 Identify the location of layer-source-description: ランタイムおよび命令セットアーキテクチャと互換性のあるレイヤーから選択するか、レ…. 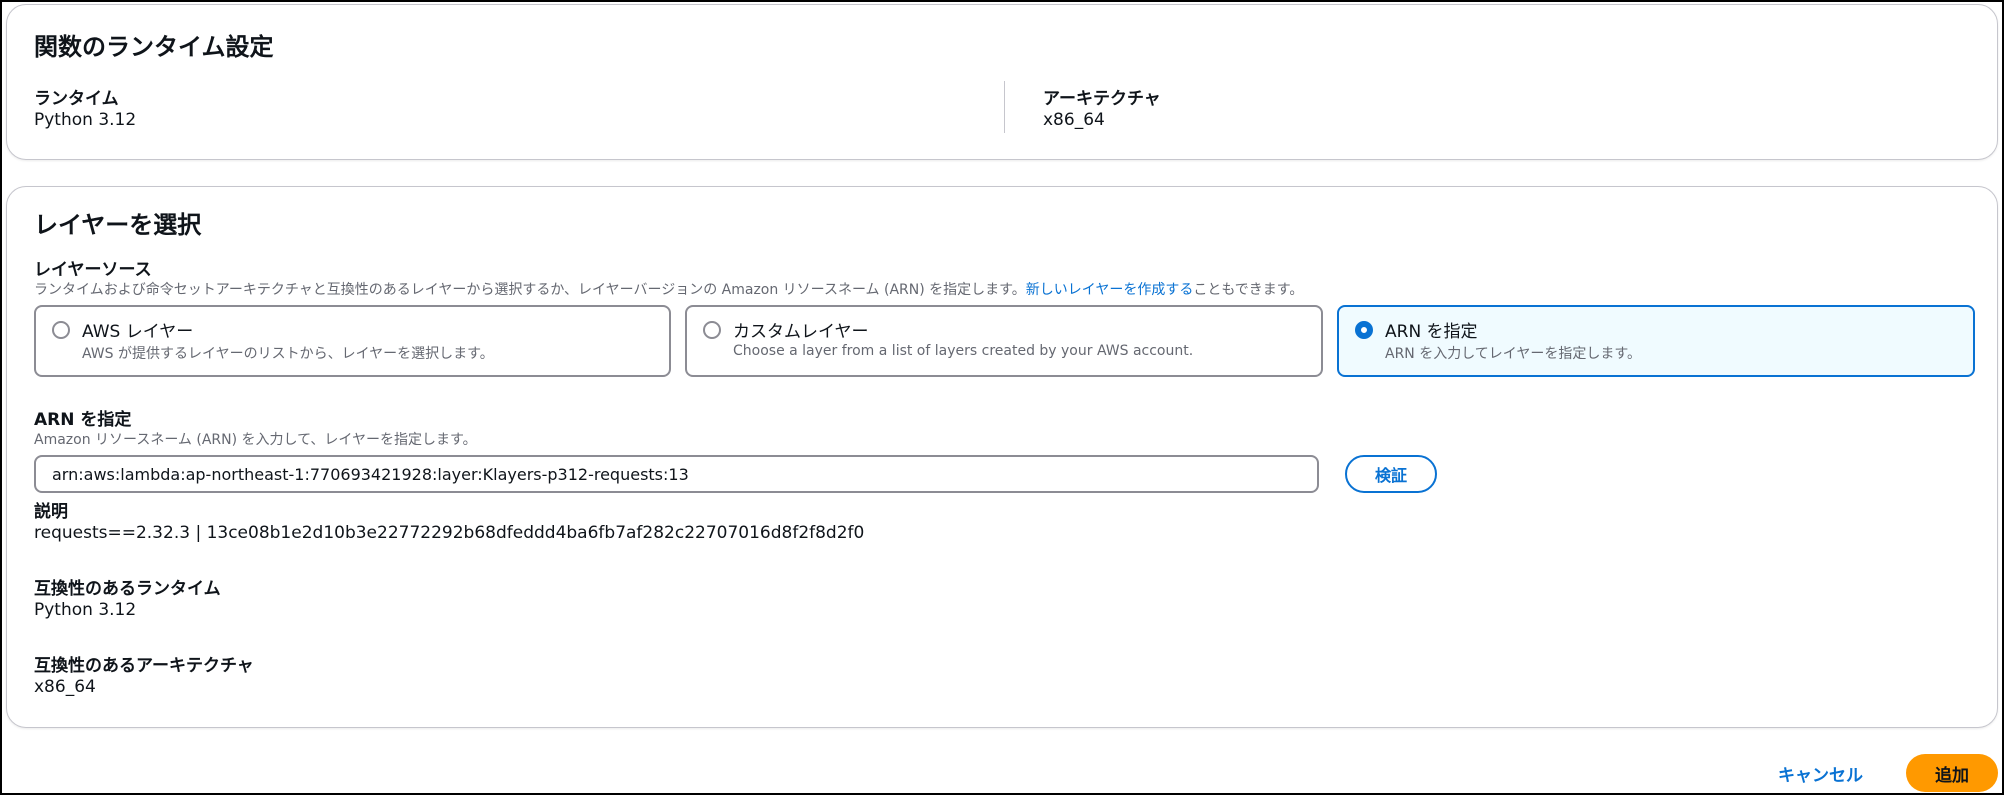
(668, 289).